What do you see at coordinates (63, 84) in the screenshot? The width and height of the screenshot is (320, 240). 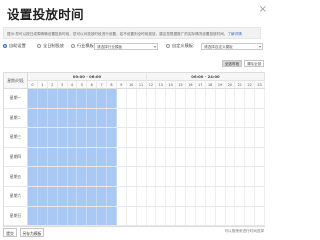 I see `hour-label: 3` at bounding box center [63, 84].